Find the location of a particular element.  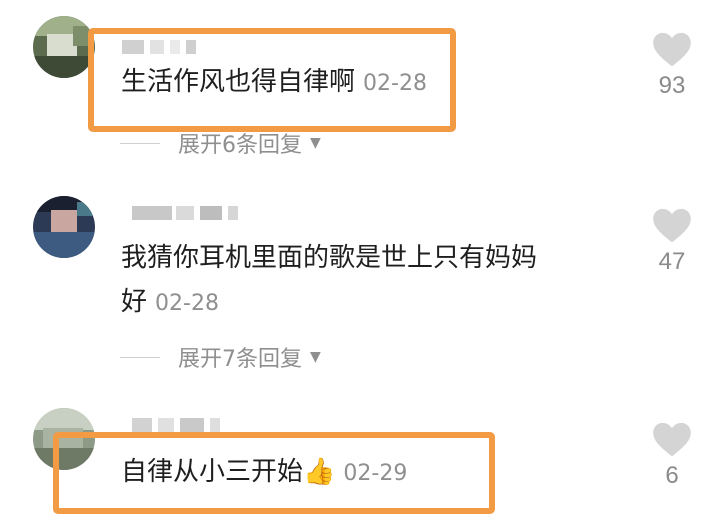

like-button: 47 is located at coordinates (672, 242).